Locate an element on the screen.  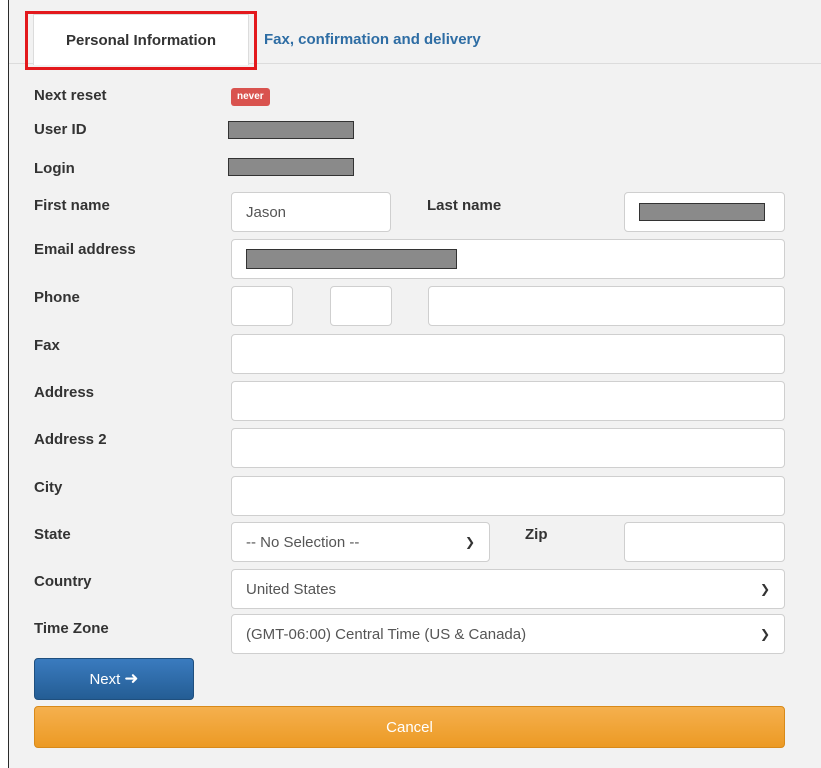
country-selected-value: United States is located at coordinates (291, 589).